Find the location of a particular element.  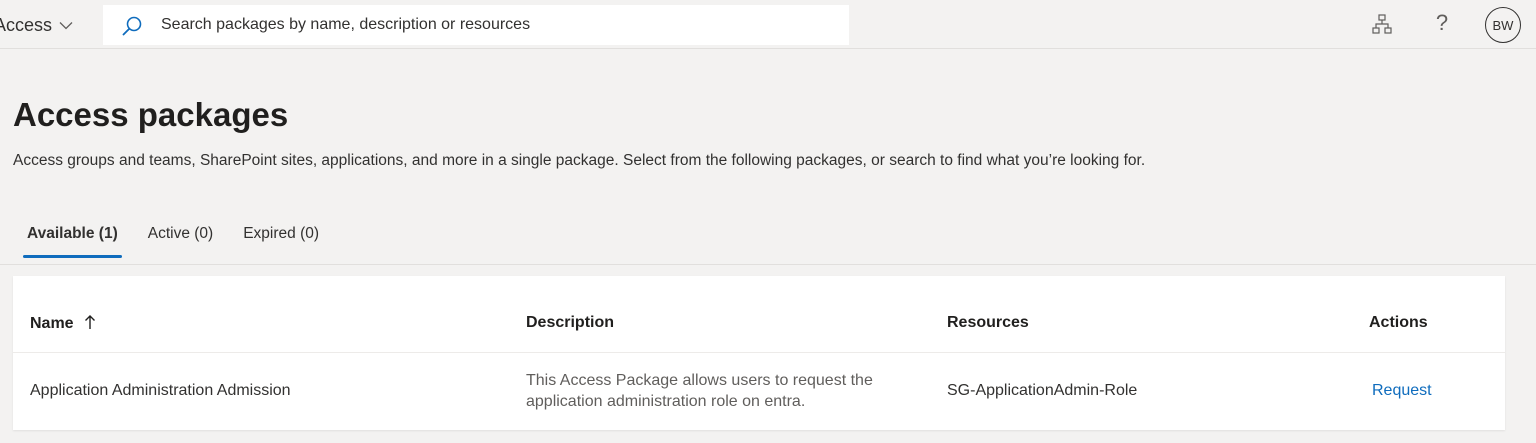

tab-label: Active (0) is located at coordinates (180, 233).